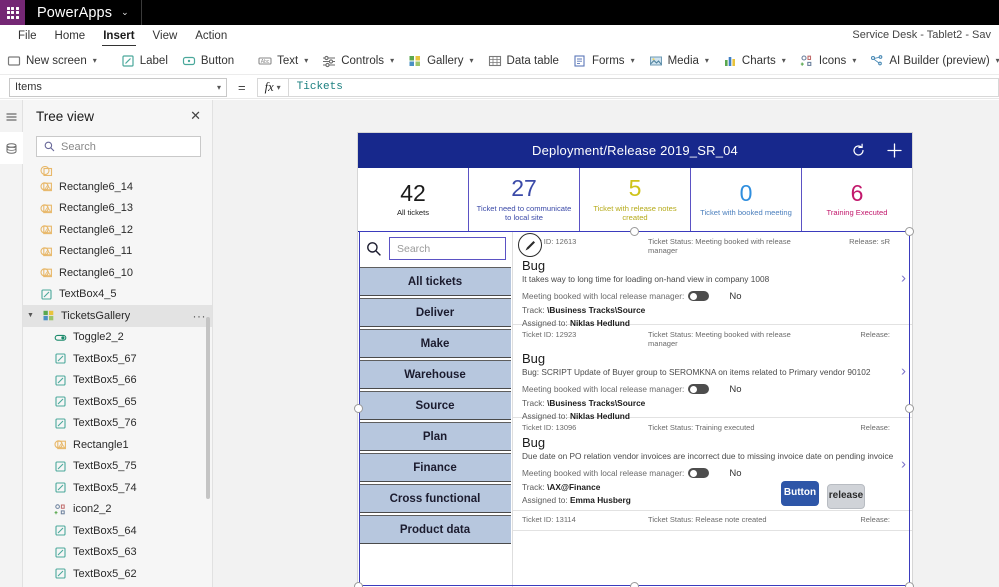 This screenshot has width=999, height=587. What do you see at coordinates (117, 187) in the screenshot?
I see `tree-item-rectangle6-14: Rectangle6_14` at bounding box center [117, 187].